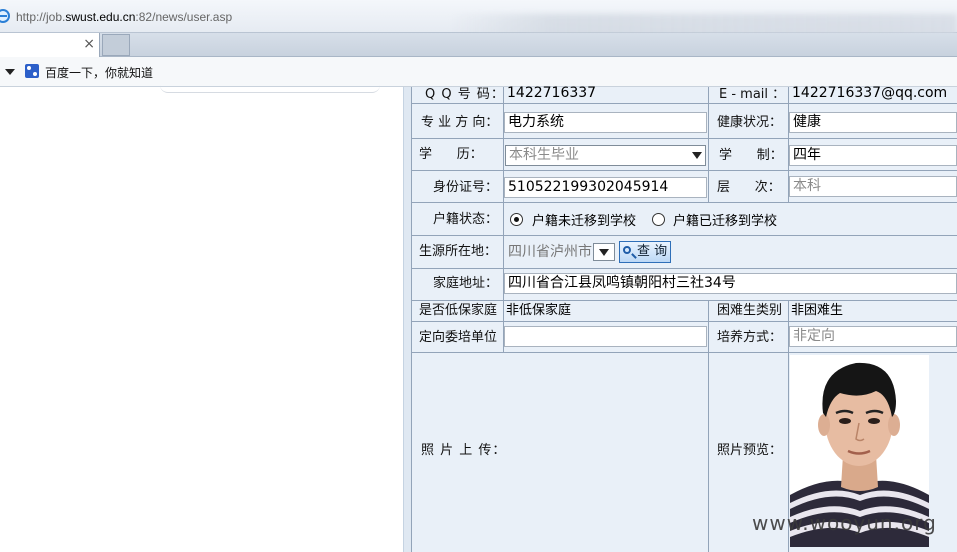 This screenshot has height=552, width=957. Describe the element at coordinates (41, 17) in the screenshot. I see `url-prefix: http://job.` at that location.